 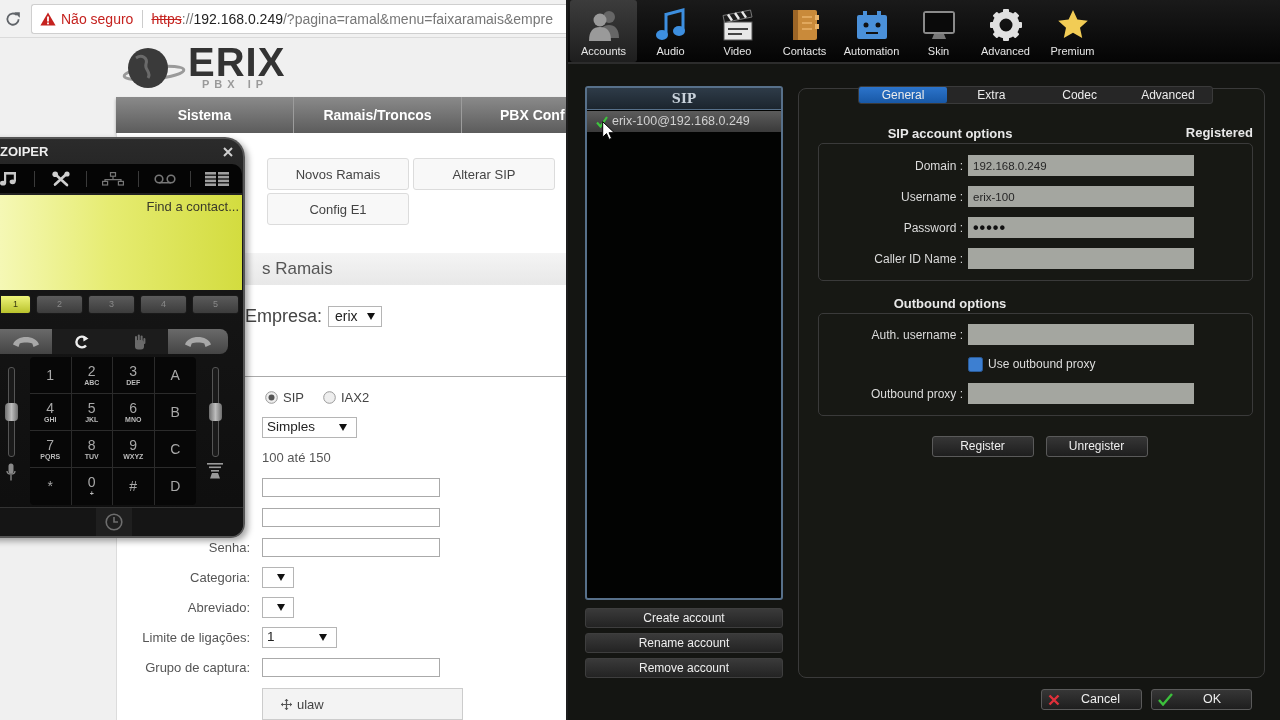 What do you see at coordinates (352, 18) in the screenshot?
I see `url-text: https://192.168.0.249/?pagina=ramal&menu=faixaramais&empre` at bounding box center [352, 18].